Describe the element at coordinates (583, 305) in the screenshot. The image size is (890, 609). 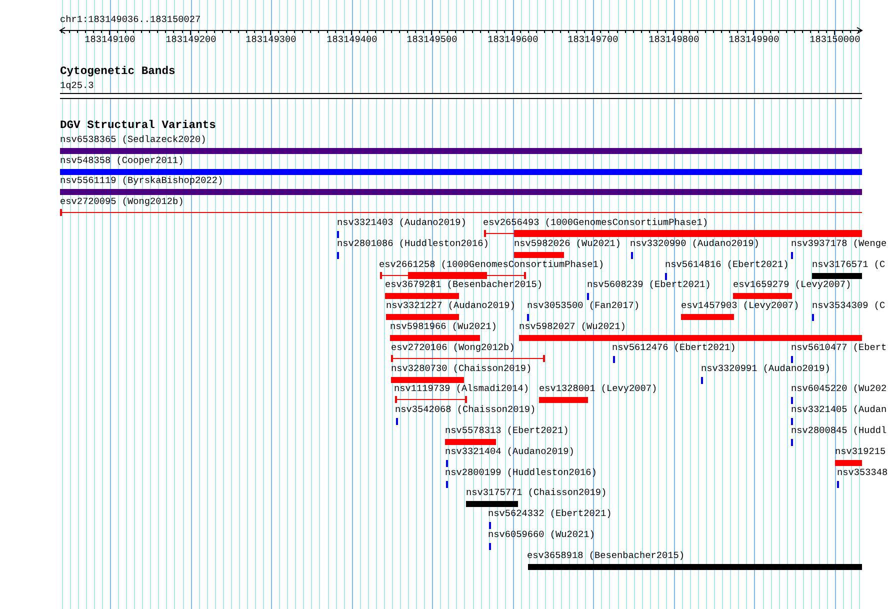
I see `feature-label: nsv3053500 (Fan2017)` at that location.